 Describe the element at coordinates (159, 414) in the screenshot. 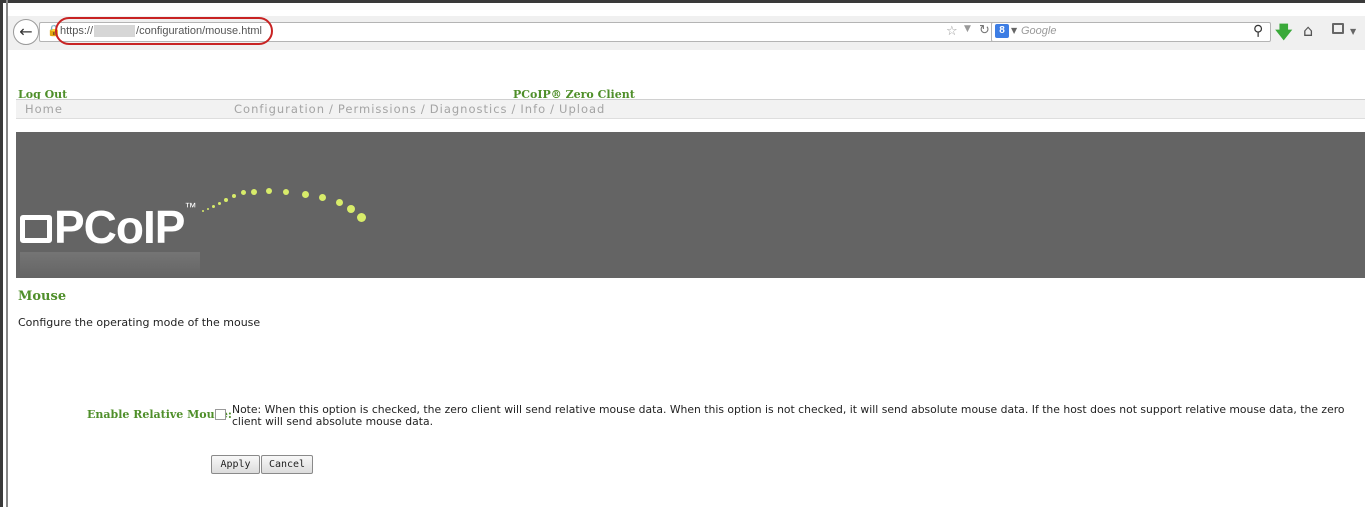

I see `relative-mouse-label: Enable Relative Mouse:` at that location.